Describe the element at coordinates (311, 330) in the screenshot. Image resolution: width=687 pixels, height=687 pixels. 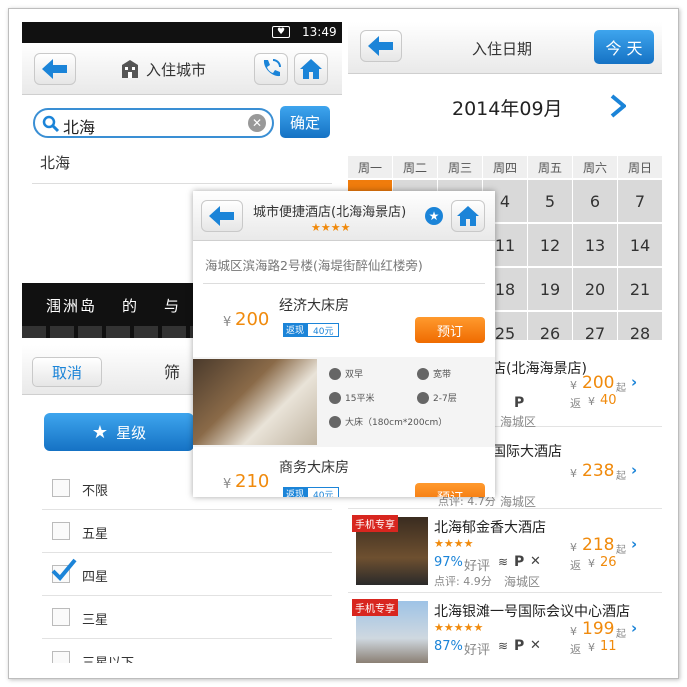
I see `cashback-tag: 返现 40元` at that location.